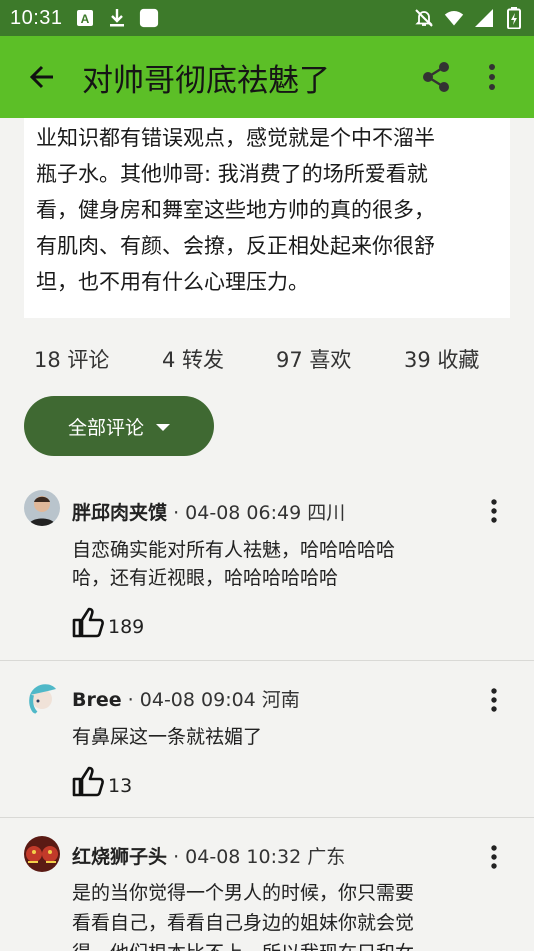 The height and width of the screenshot is (951, 534). What do you see at coordinates (97, 700) in the screenshot?
I see `comment-author: Bree` at bounding box center [97, 700].